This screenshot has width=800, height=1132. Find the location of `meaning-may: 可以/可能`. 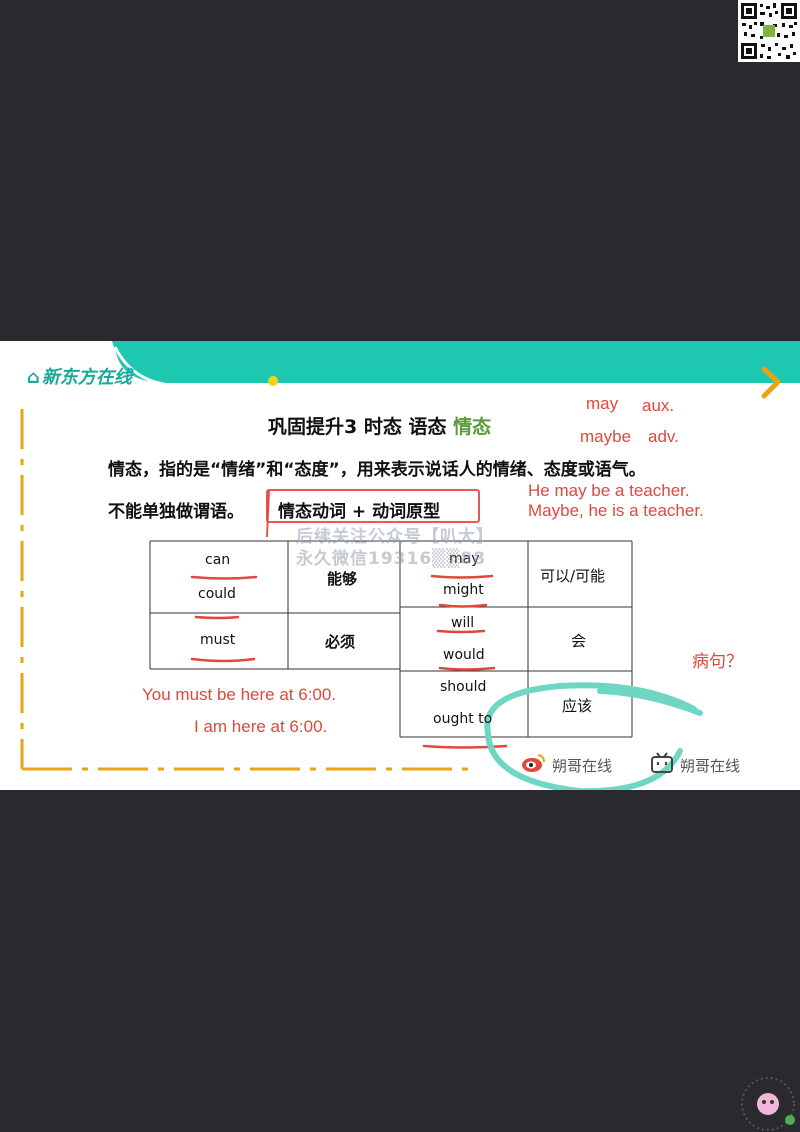

meaning-may: 可以/可能 is located at coordinates (573, 576).